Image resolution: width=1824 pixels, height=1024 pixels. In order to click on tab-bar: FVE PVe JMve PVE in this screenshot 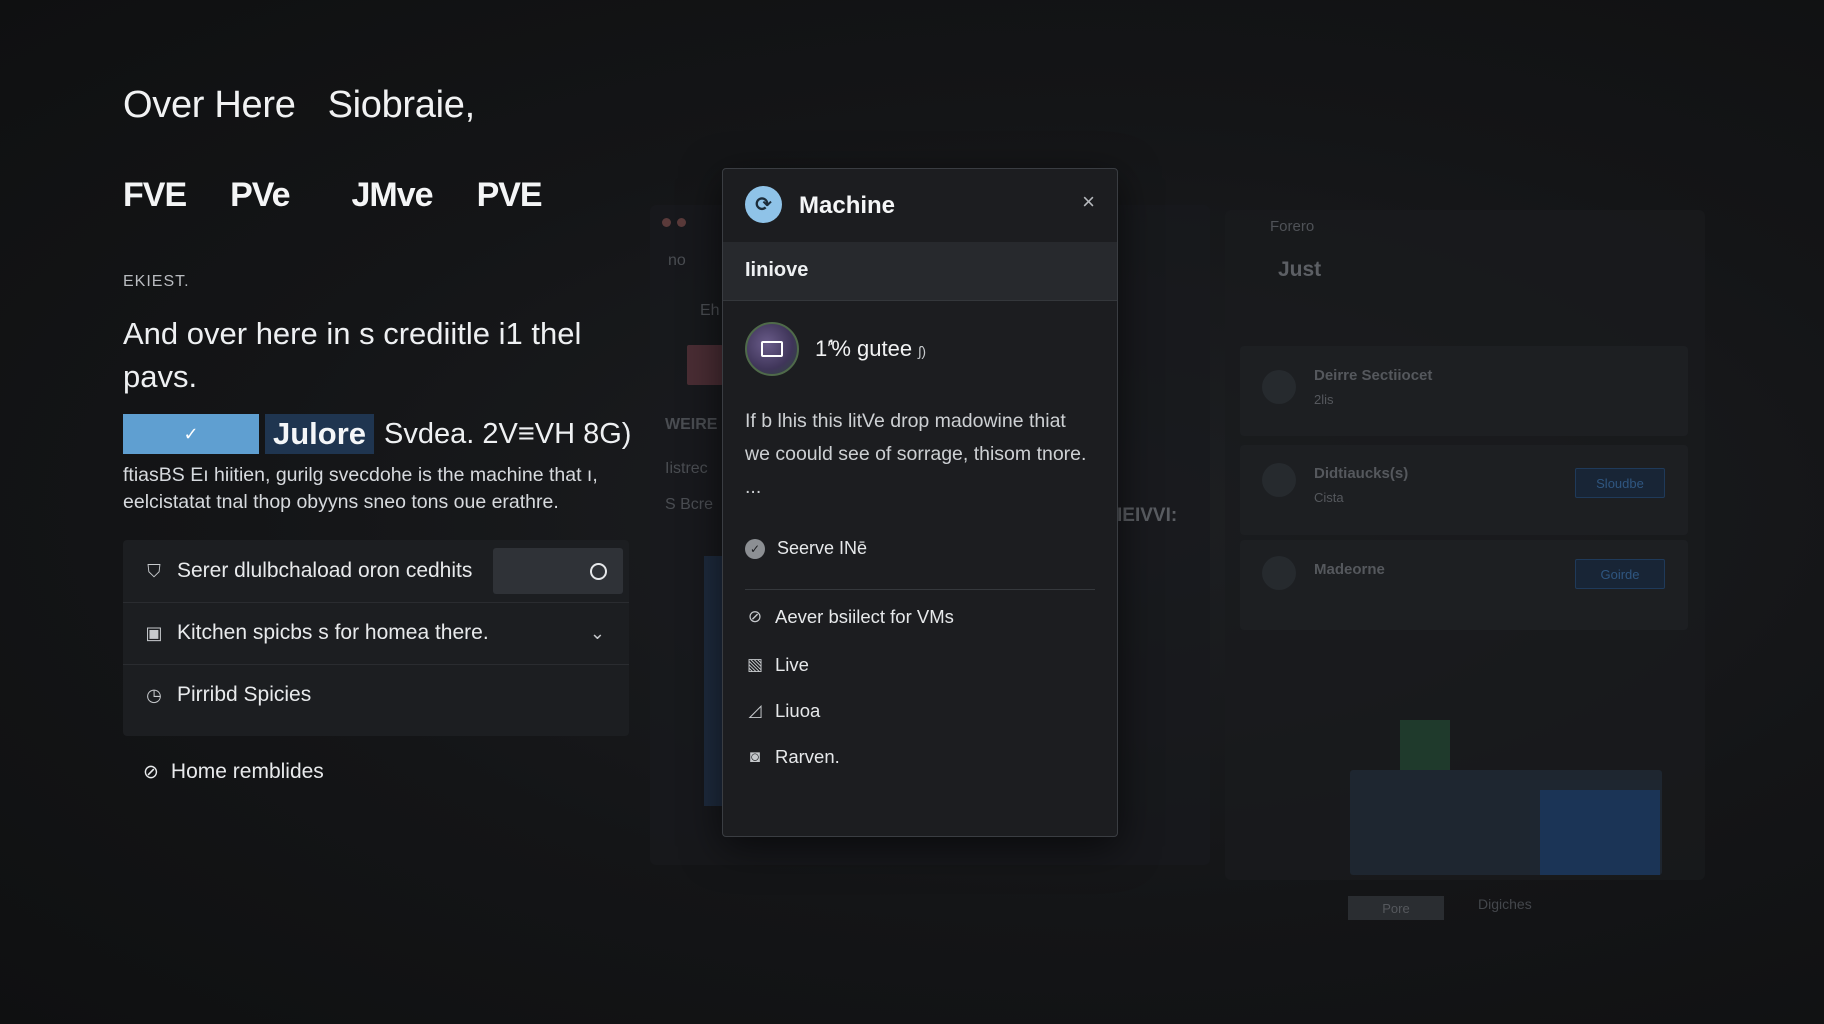, I will do `click(354, 195)`.